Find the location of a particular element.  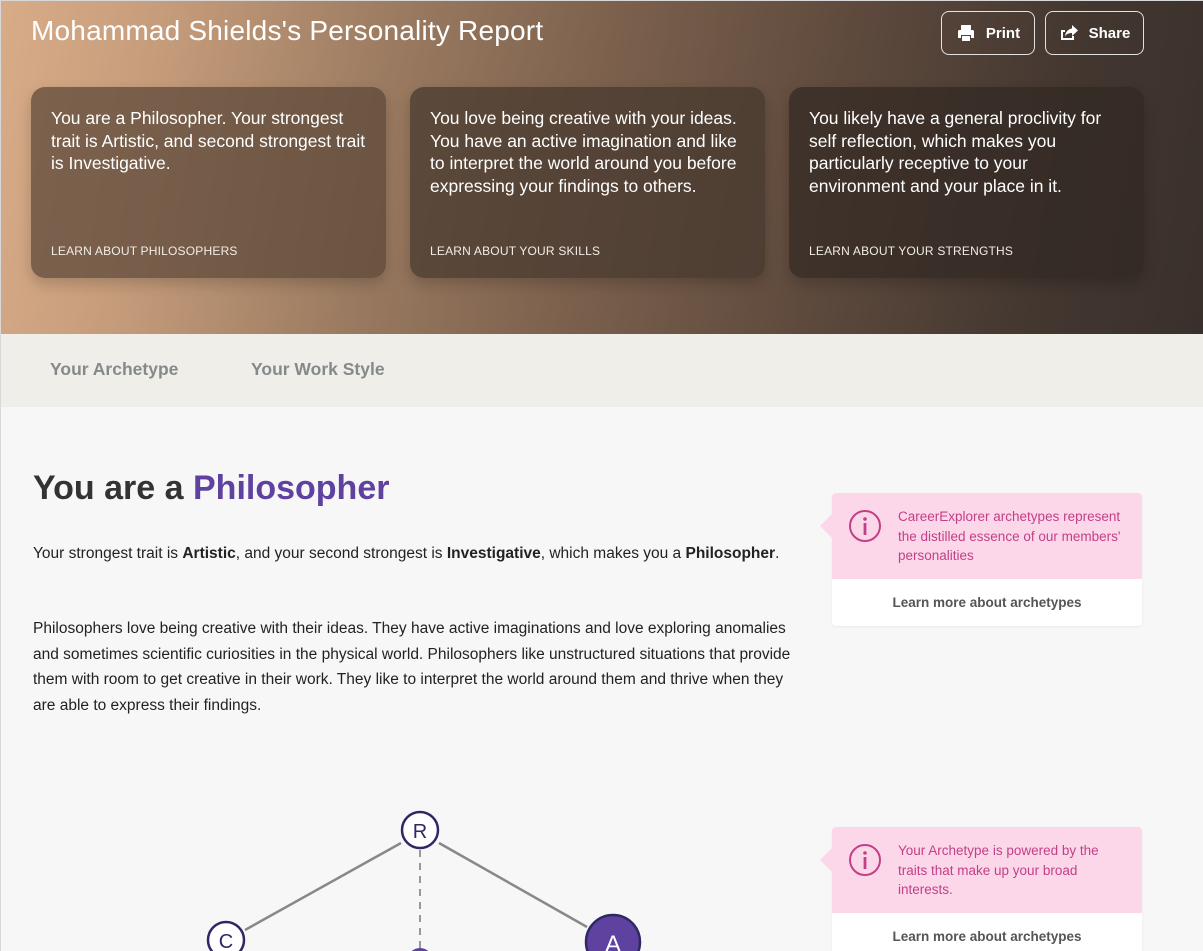

tab-your-archetype: Your Archetype is located at coordinates (114, 369).